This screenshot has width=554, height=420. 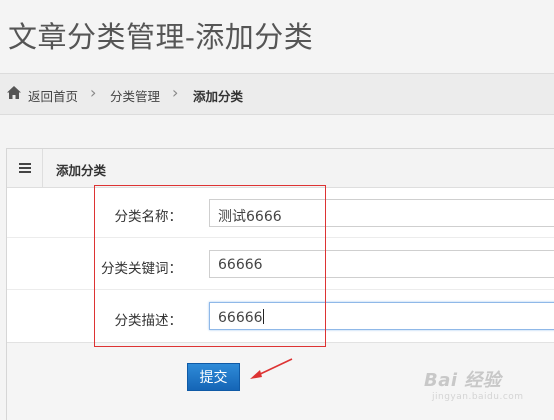 What do you see at coordinates (25, 168) in the screenshot?
I see `menu-icon` at bounding box center [25, 168].